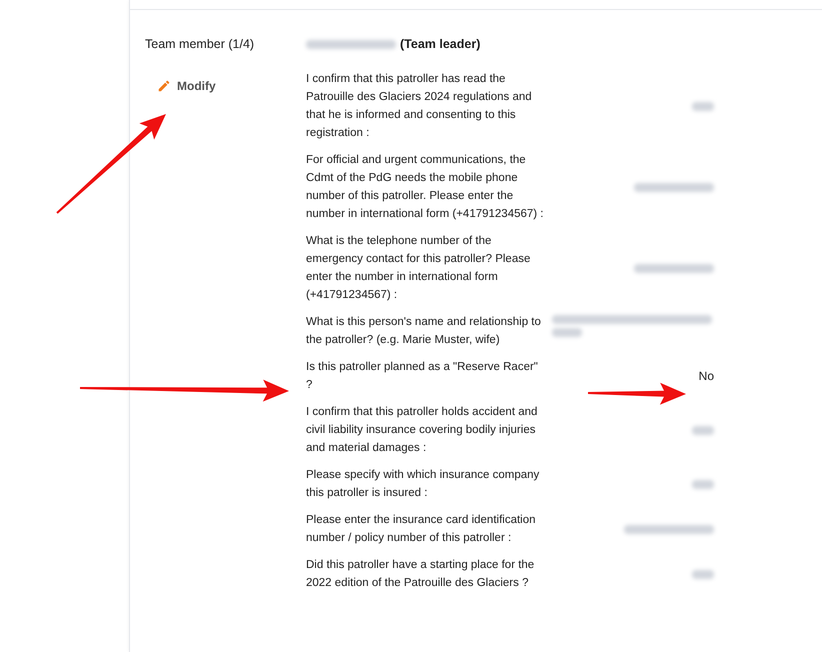  What do you see at coordinates (440, 44) in the screenshot?
I see `team-role-text: (Team leader)` at bounding box center [440, 44].